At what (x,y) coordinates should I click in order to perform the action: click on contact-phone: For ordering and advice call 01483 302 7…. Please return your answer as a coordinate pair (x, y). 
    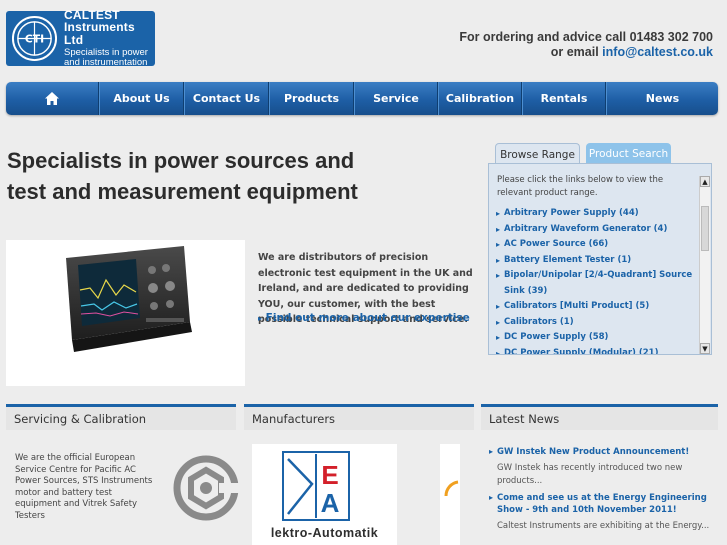
    Looking at the image, I should click on (586, 37).